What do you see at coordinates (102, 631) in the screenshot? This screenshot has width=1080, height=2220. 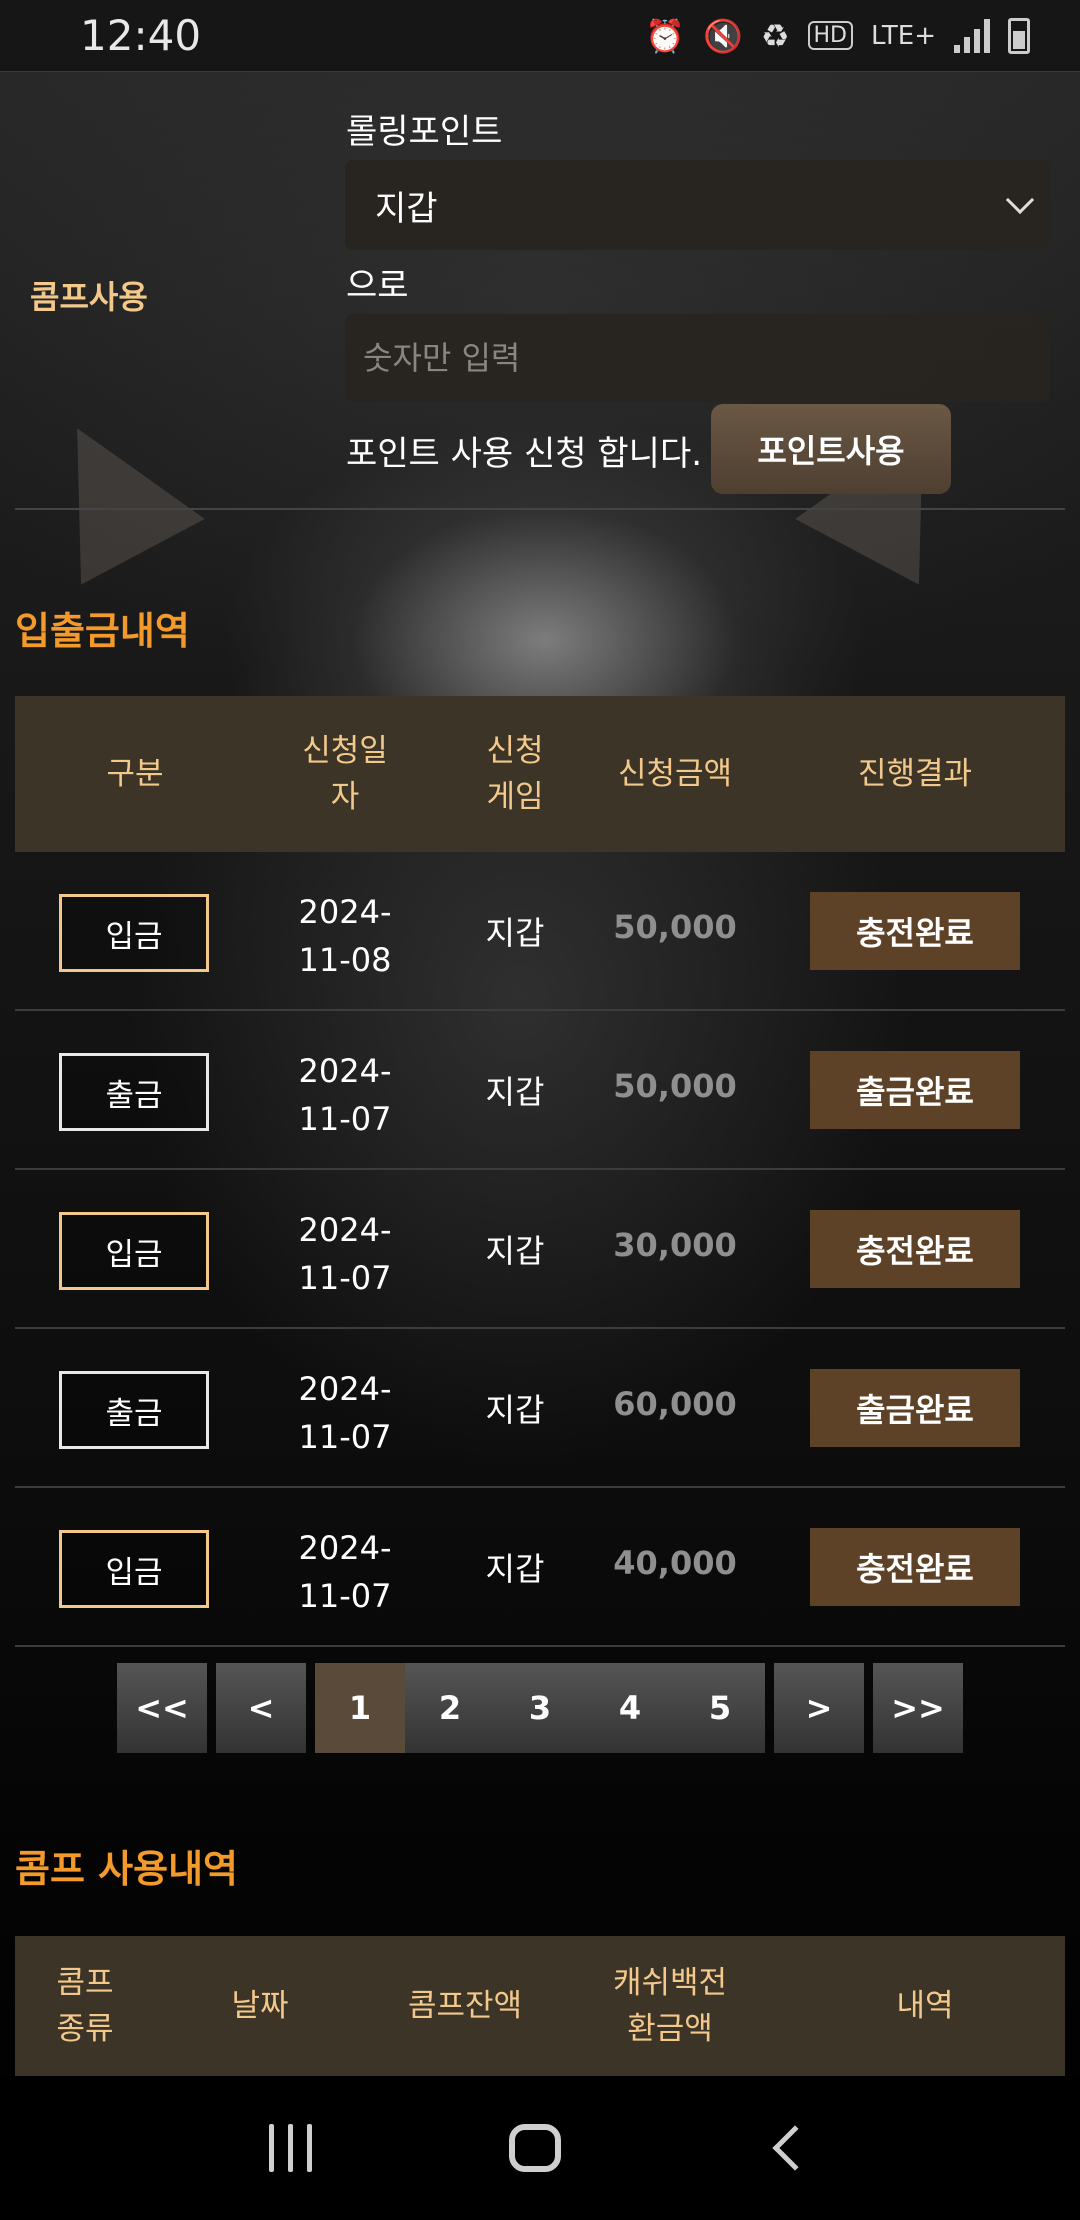 I see `history-title: 입출금내역` at bounding box center [102, 631].